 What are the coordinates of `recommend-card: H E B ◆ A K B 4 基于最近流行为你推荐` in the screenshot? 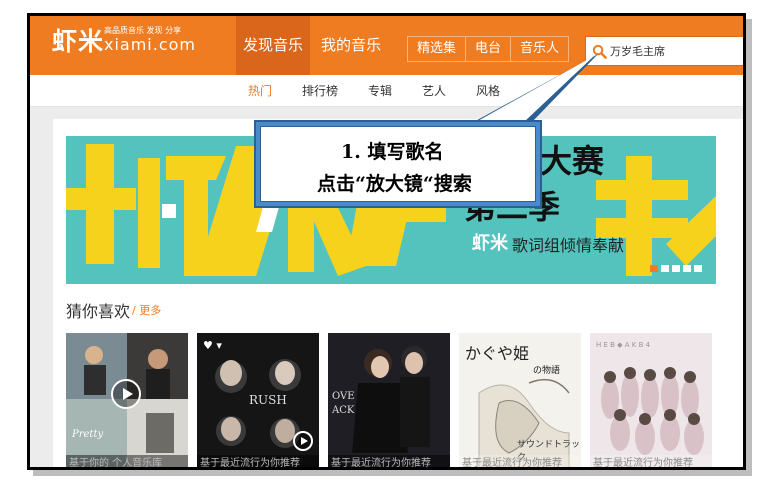 It's located at (651, 400).